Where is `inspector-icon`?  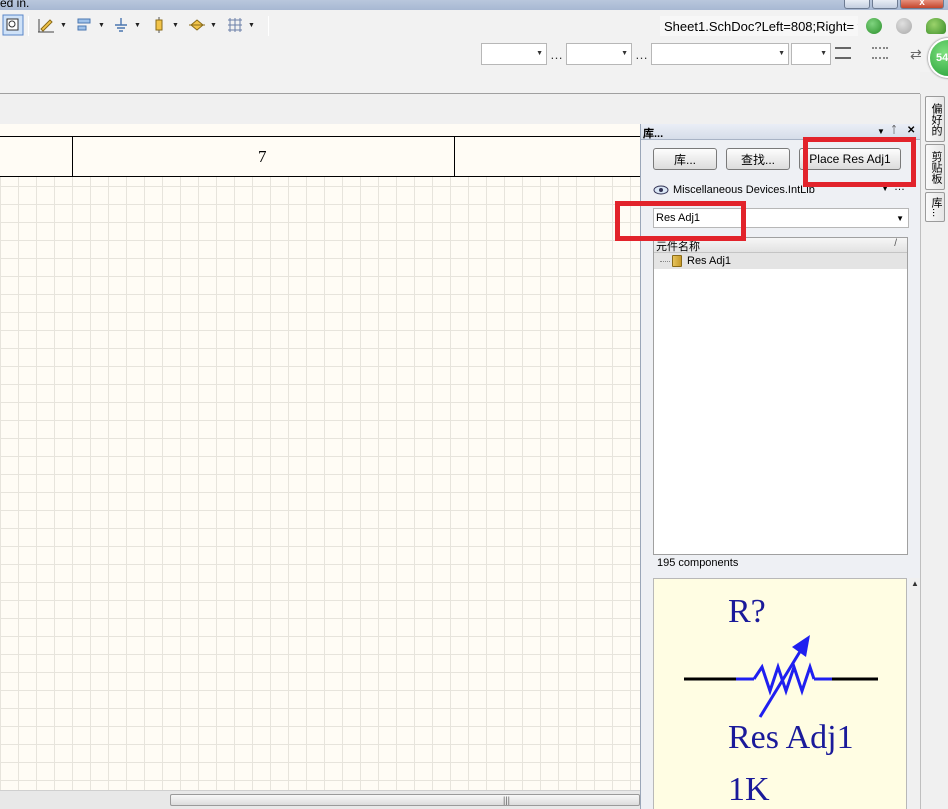
inspector-icon is located at coordinates (13, 25).